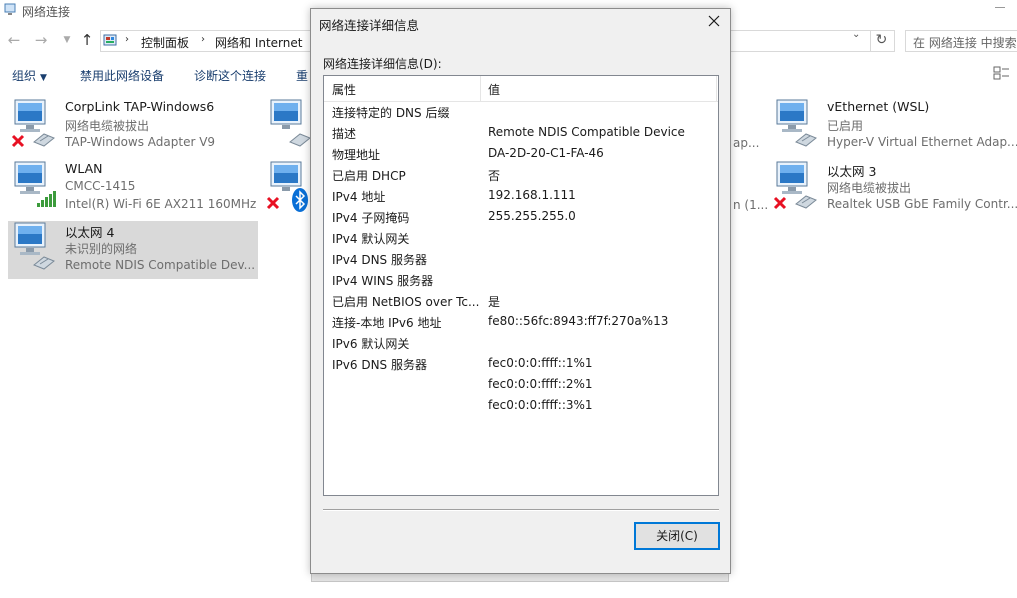 The width and height of the screenshot is (1017, 598). I want to click on close-button: 关闭(C), so click(677, 536).